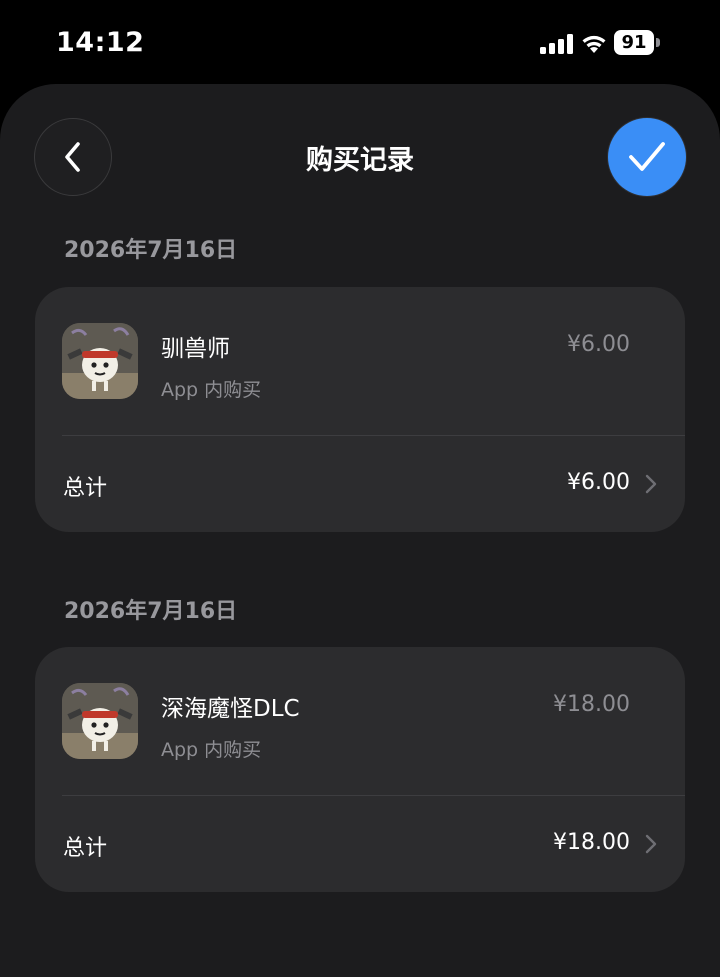 Image resolution: width=720 pixels, height=977 pixels. I want to click on signal-icon, so click(556, 44).